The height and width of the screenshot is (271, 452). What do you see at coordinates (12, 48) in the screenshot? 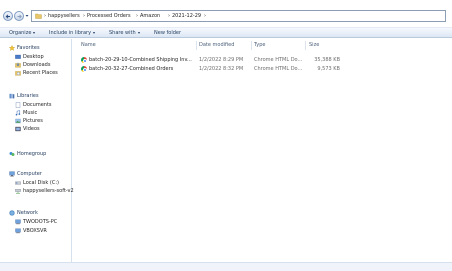
I see `star-icon` at bounding box center [12, 48].